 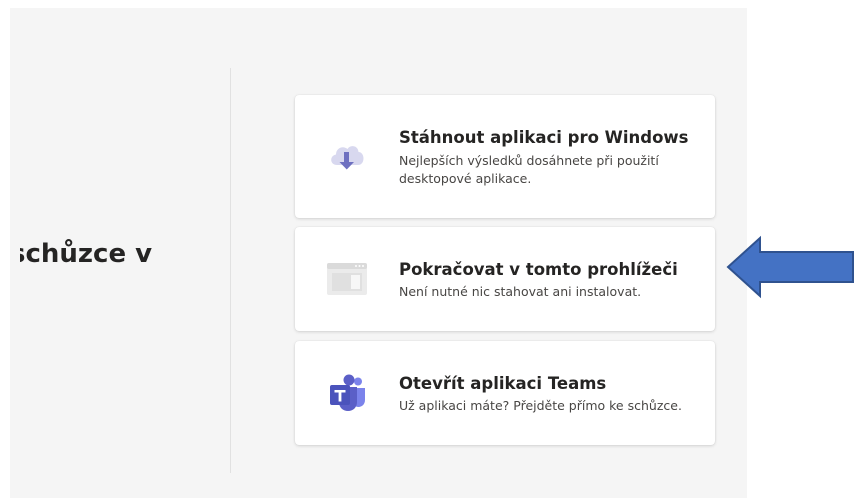 I want to click on vertical-divider, so click(x=230, y=270).